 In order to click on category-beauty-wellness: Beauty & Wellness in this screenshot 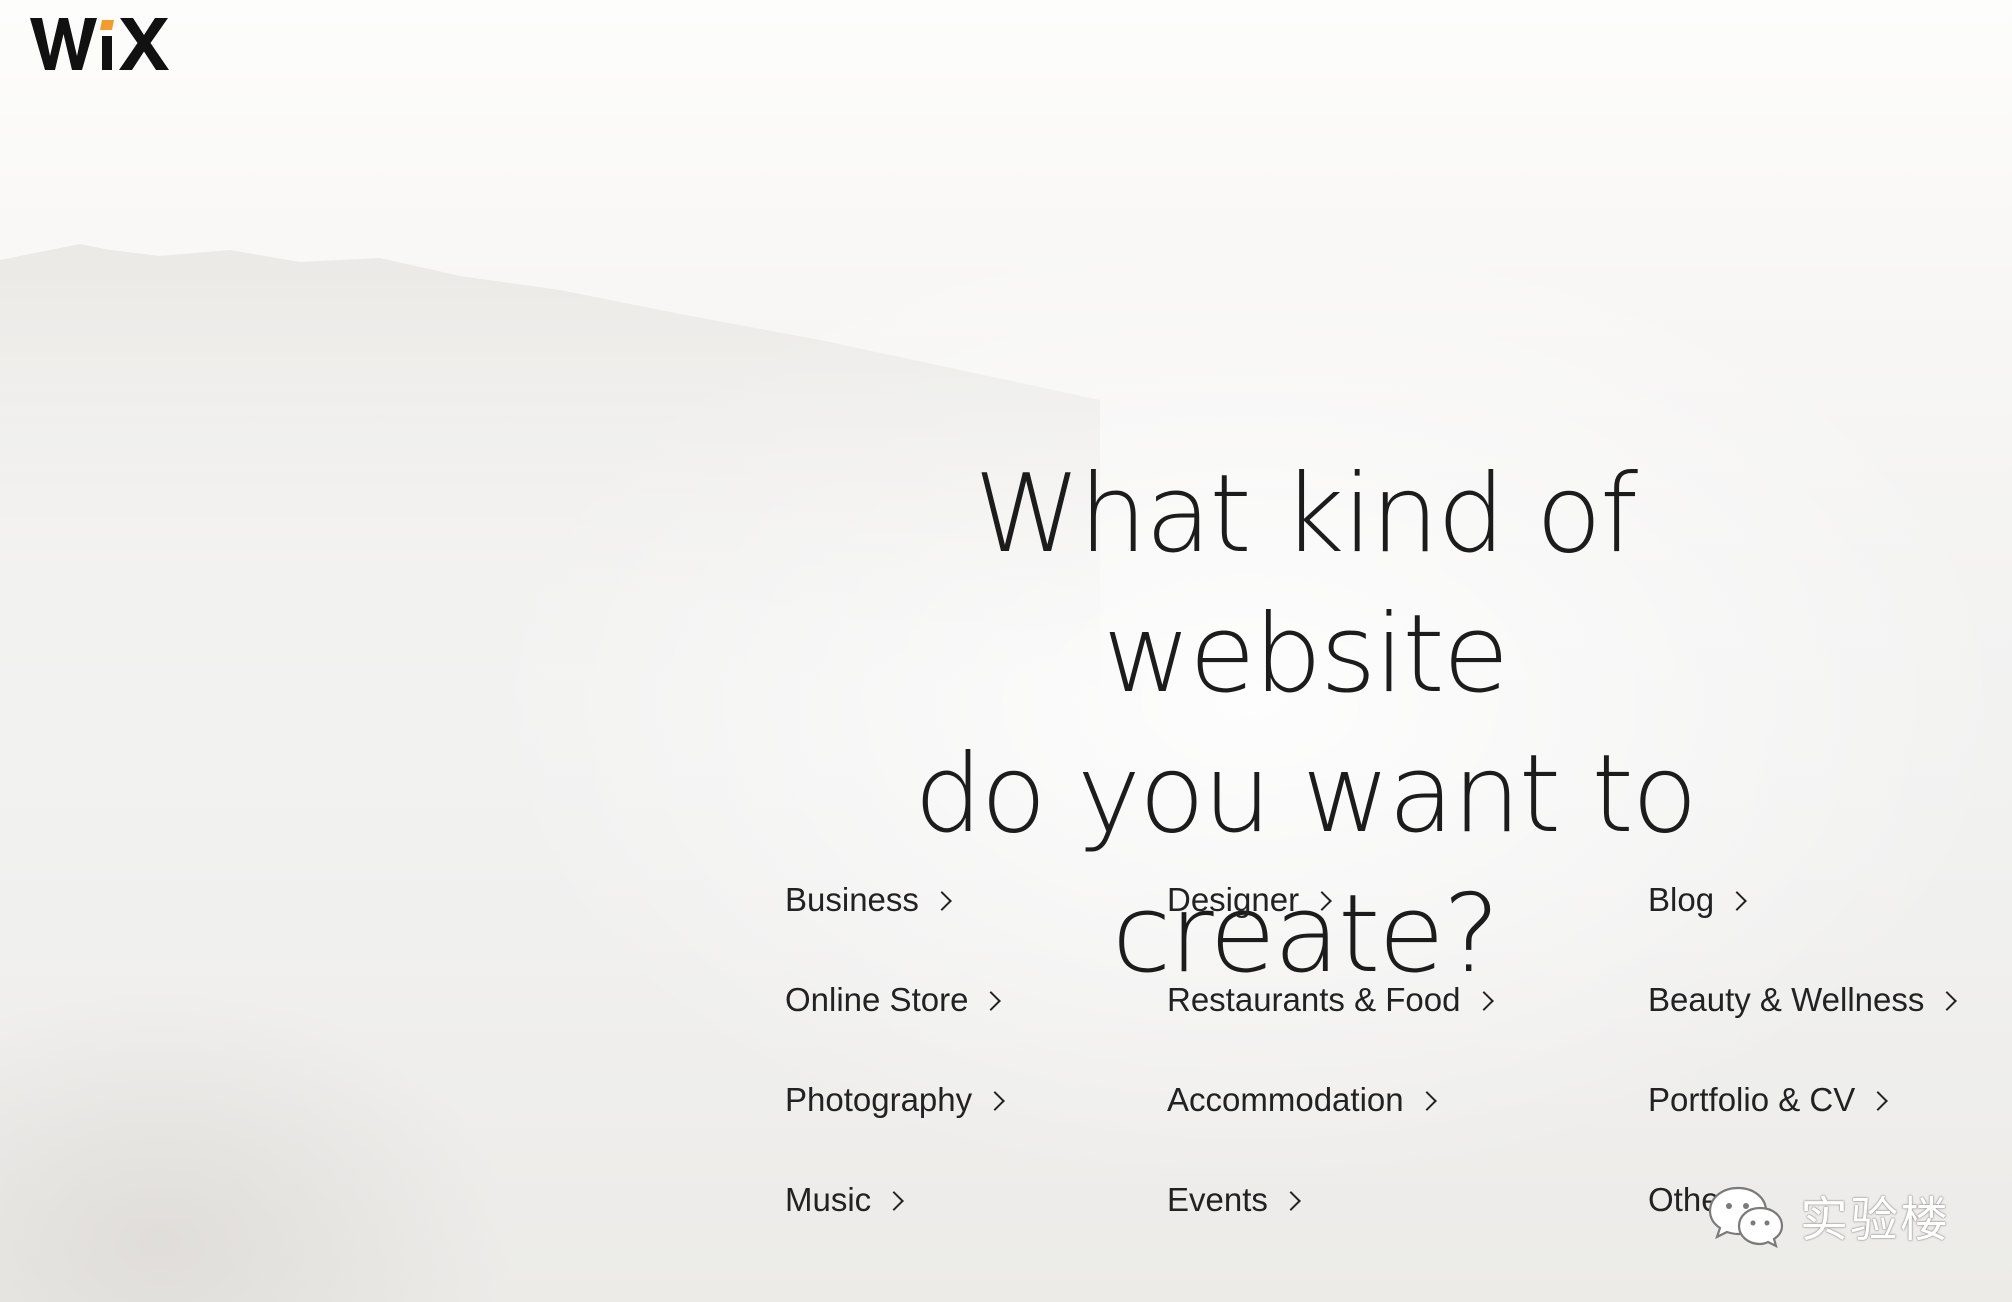, I will do `click(1803, 1000)`.